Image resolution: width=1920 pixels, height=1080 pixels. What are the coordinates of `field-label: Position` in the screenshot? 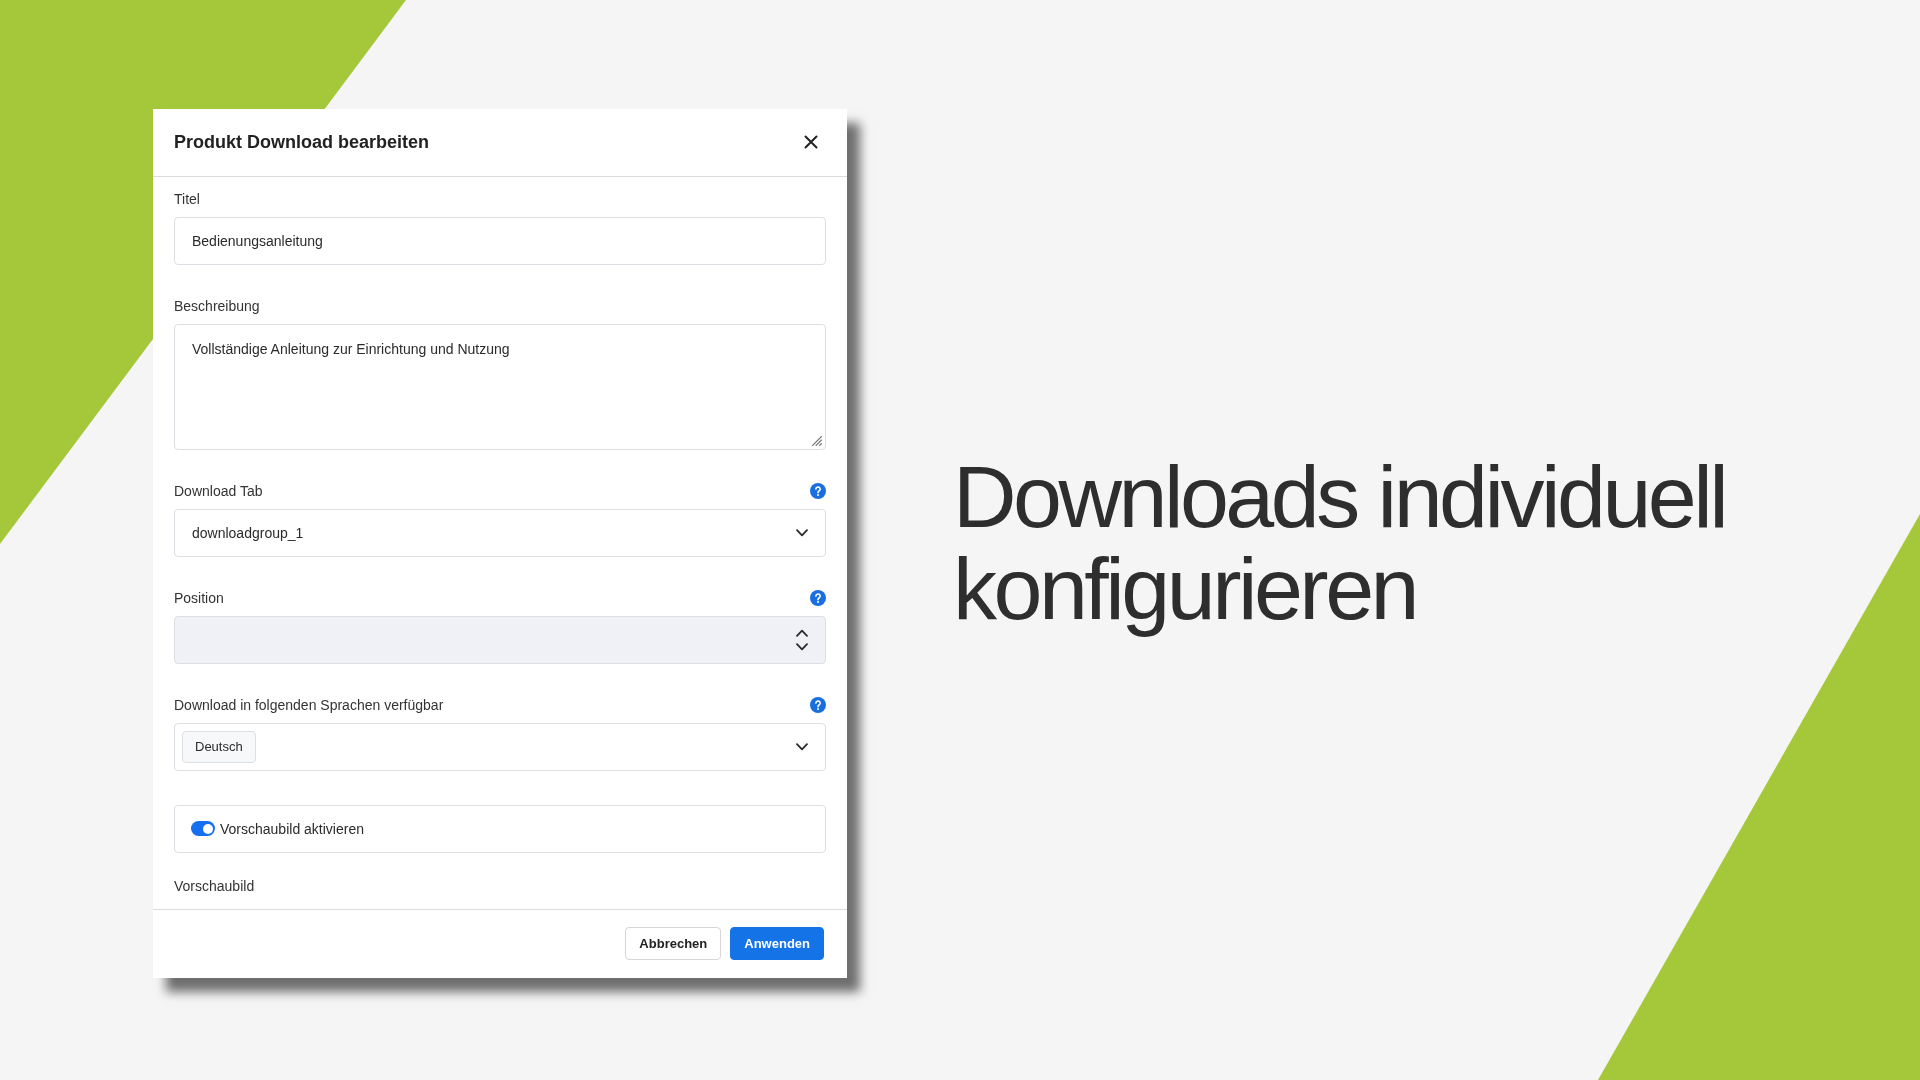 It's located at (199, 597).